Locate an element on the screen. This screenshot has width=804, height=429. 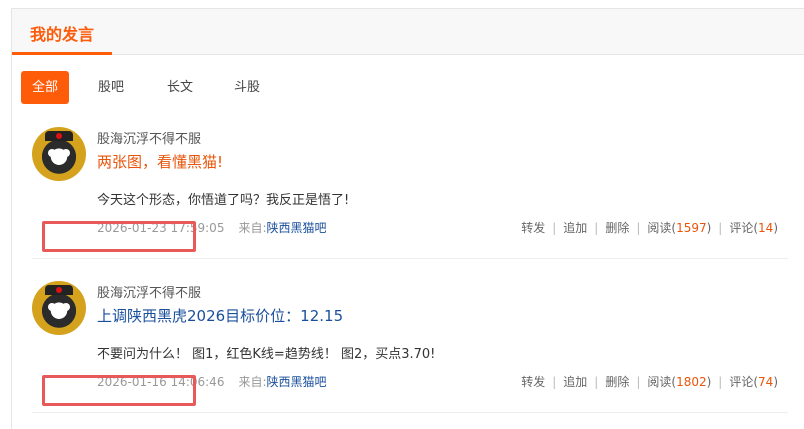
read-count-link: 阅读(1597) is located at coordinates (679, 228).